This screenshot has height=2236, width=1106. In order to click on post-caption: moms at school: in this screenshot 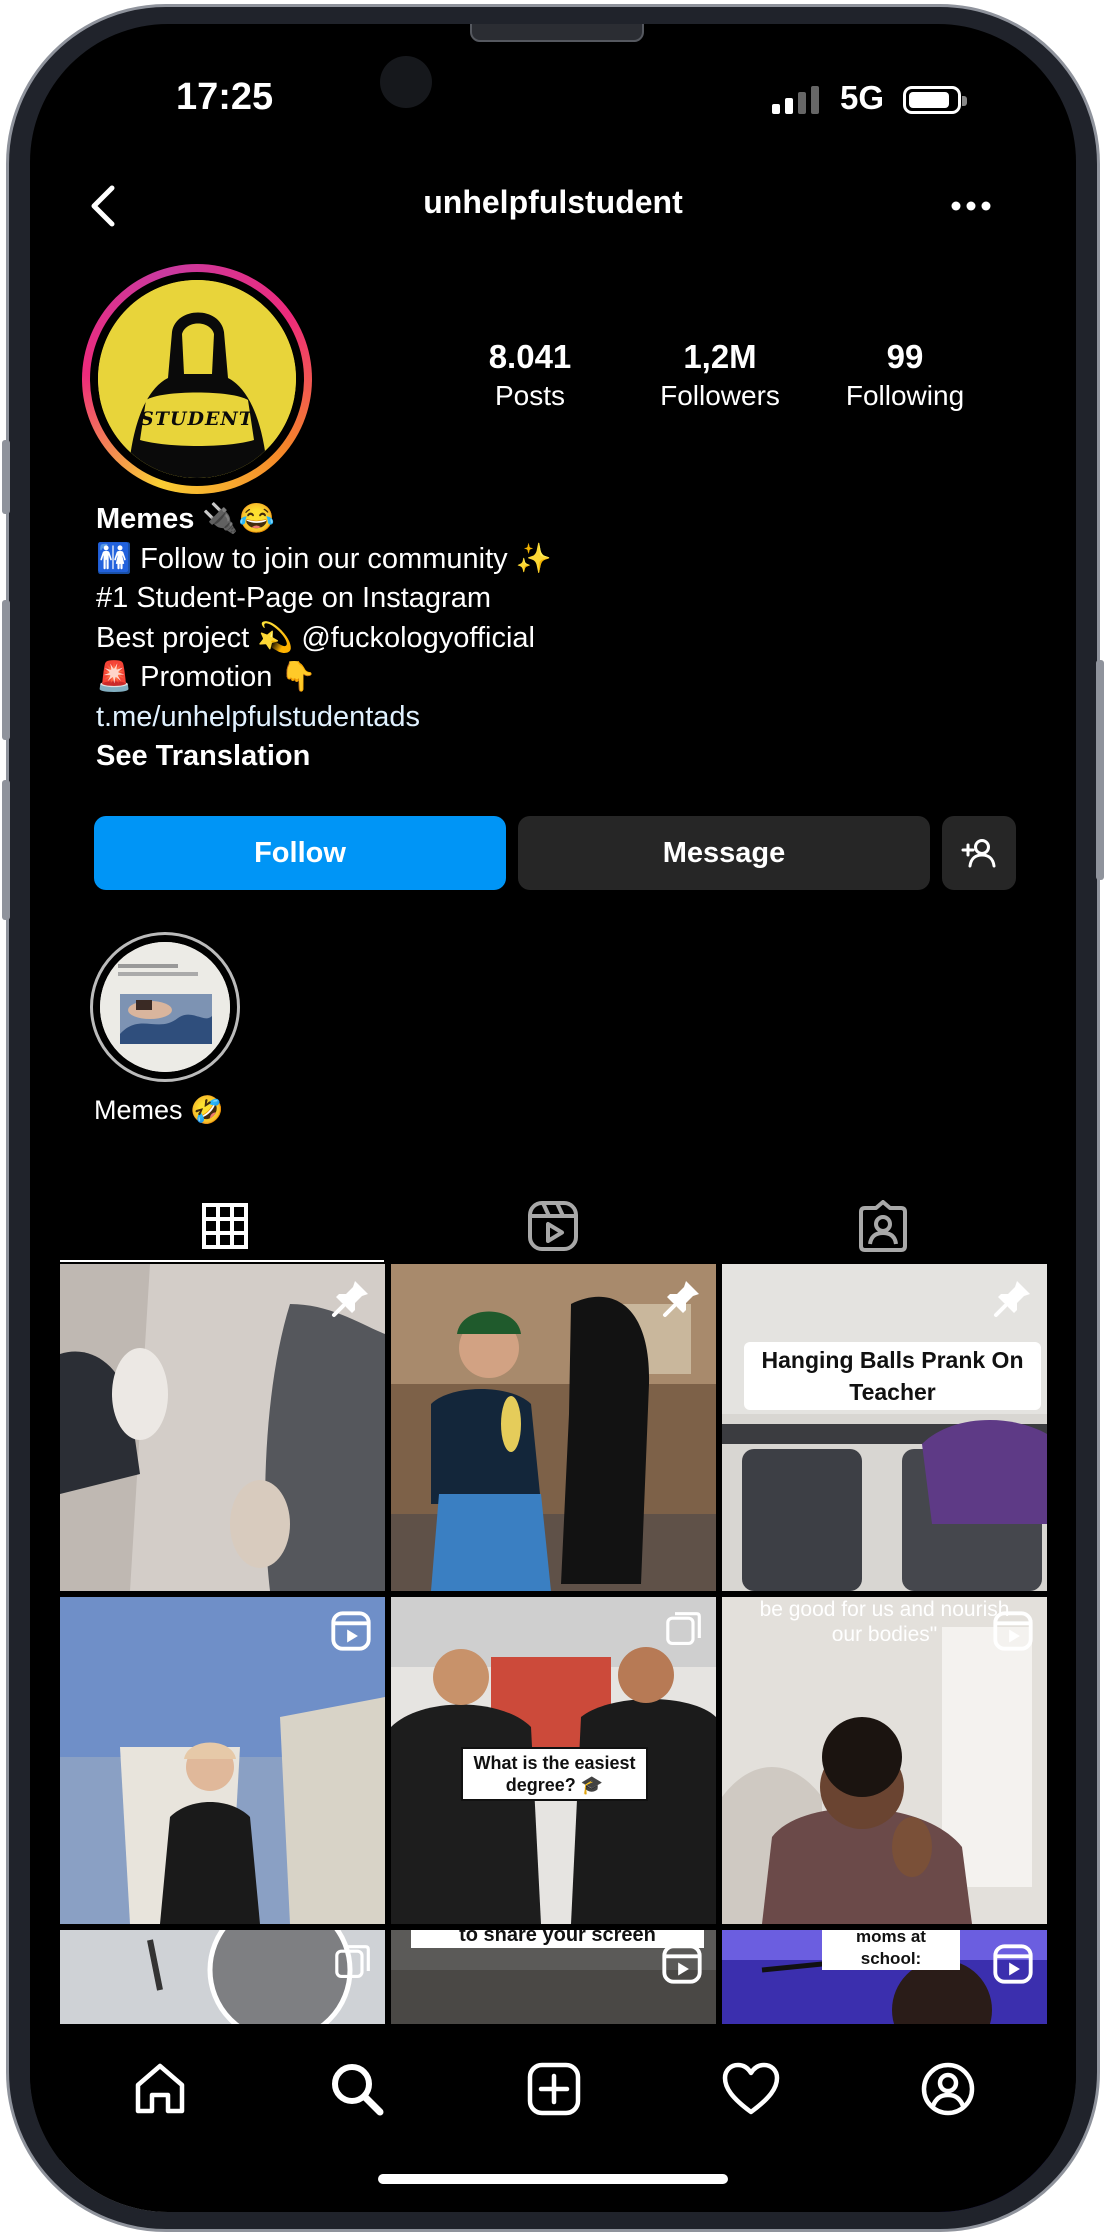, I will do `click(891, 1950)`.